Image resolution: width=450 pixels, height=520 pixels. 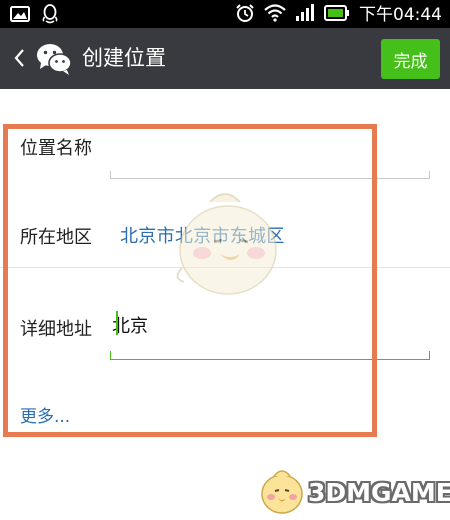 What do you see at coordinates (124, 58) in the screenshot?
I see `page-title: 创建位置` at bounding box center [124, 58].